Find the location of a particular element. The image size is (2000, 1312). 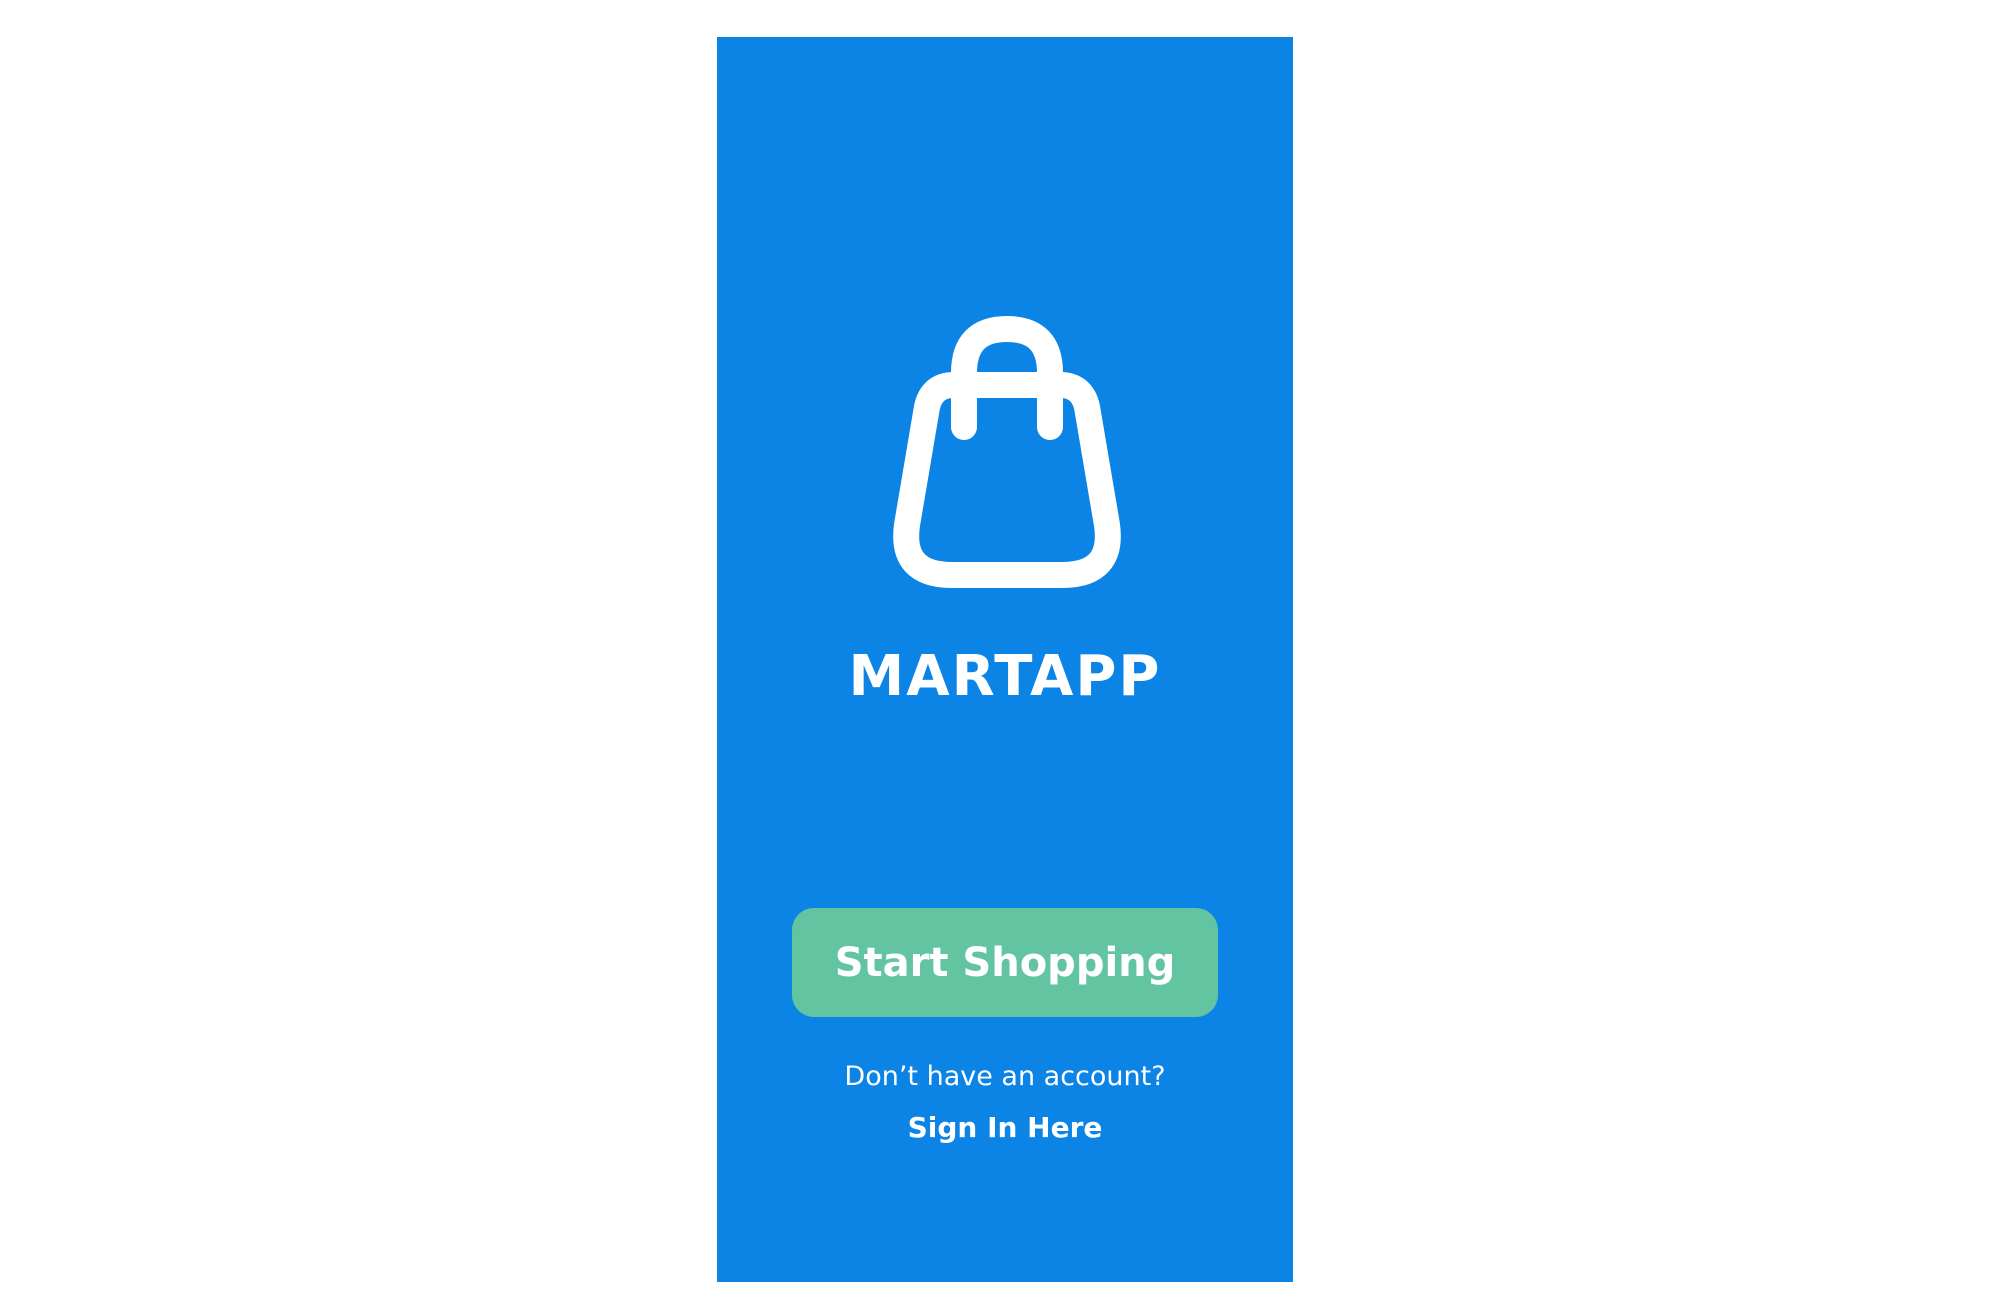

sign-in-link: Sign In Here is located at coordinates (1005, 1128).